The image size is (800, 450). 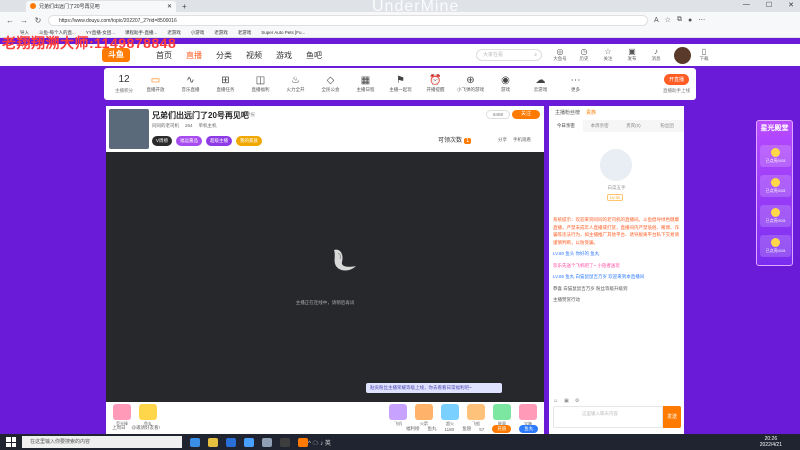 What do you see at coordinates (522, 140) in the screenshot?
I see `phone-watch-button: 手机观看` at bounding box center [522, 140].